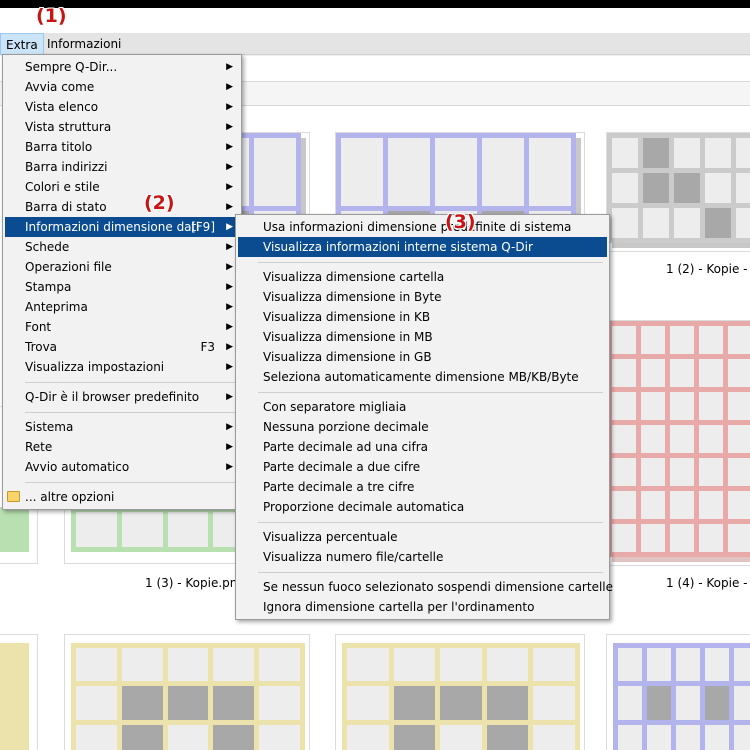  Describe the element at coordinates (122, 247) in the screenshot. I see `menu-item-schede: Schede ▶` at that location.